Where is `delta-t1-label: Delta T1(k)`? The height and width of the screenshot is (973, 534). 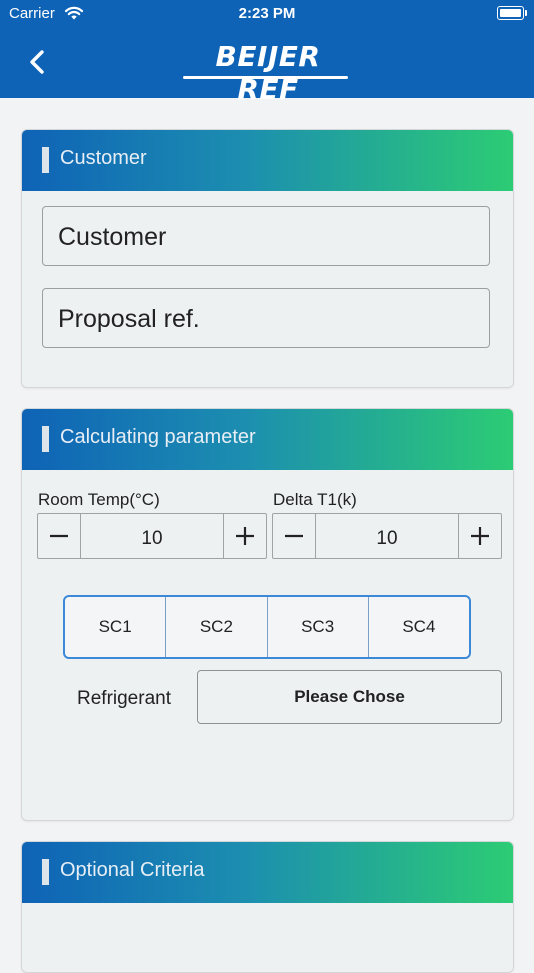 delta-t1-label: Delta T1(k) is located at coordinates (315, 499).